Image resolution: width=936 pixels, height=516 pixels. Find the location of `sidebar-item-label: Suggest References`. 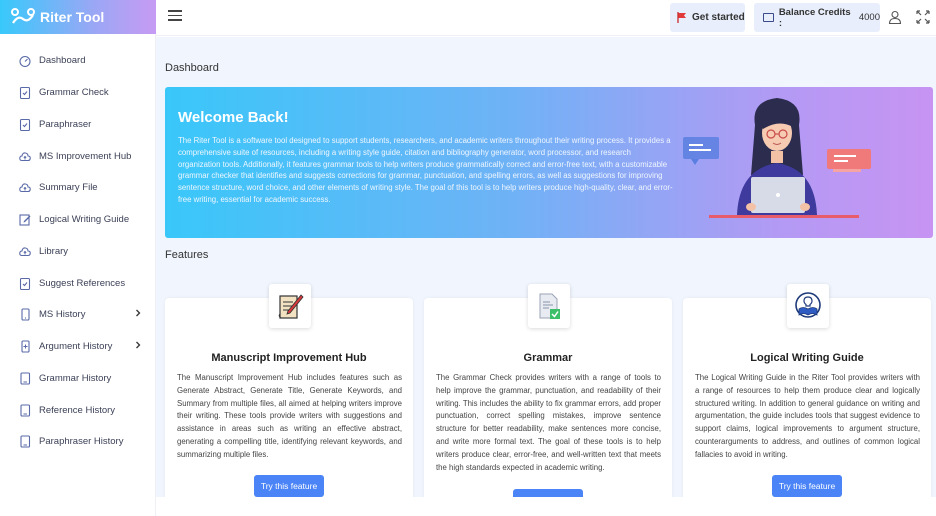

sidebar-item-label: Suggest References is located at coordinates (82, 283).